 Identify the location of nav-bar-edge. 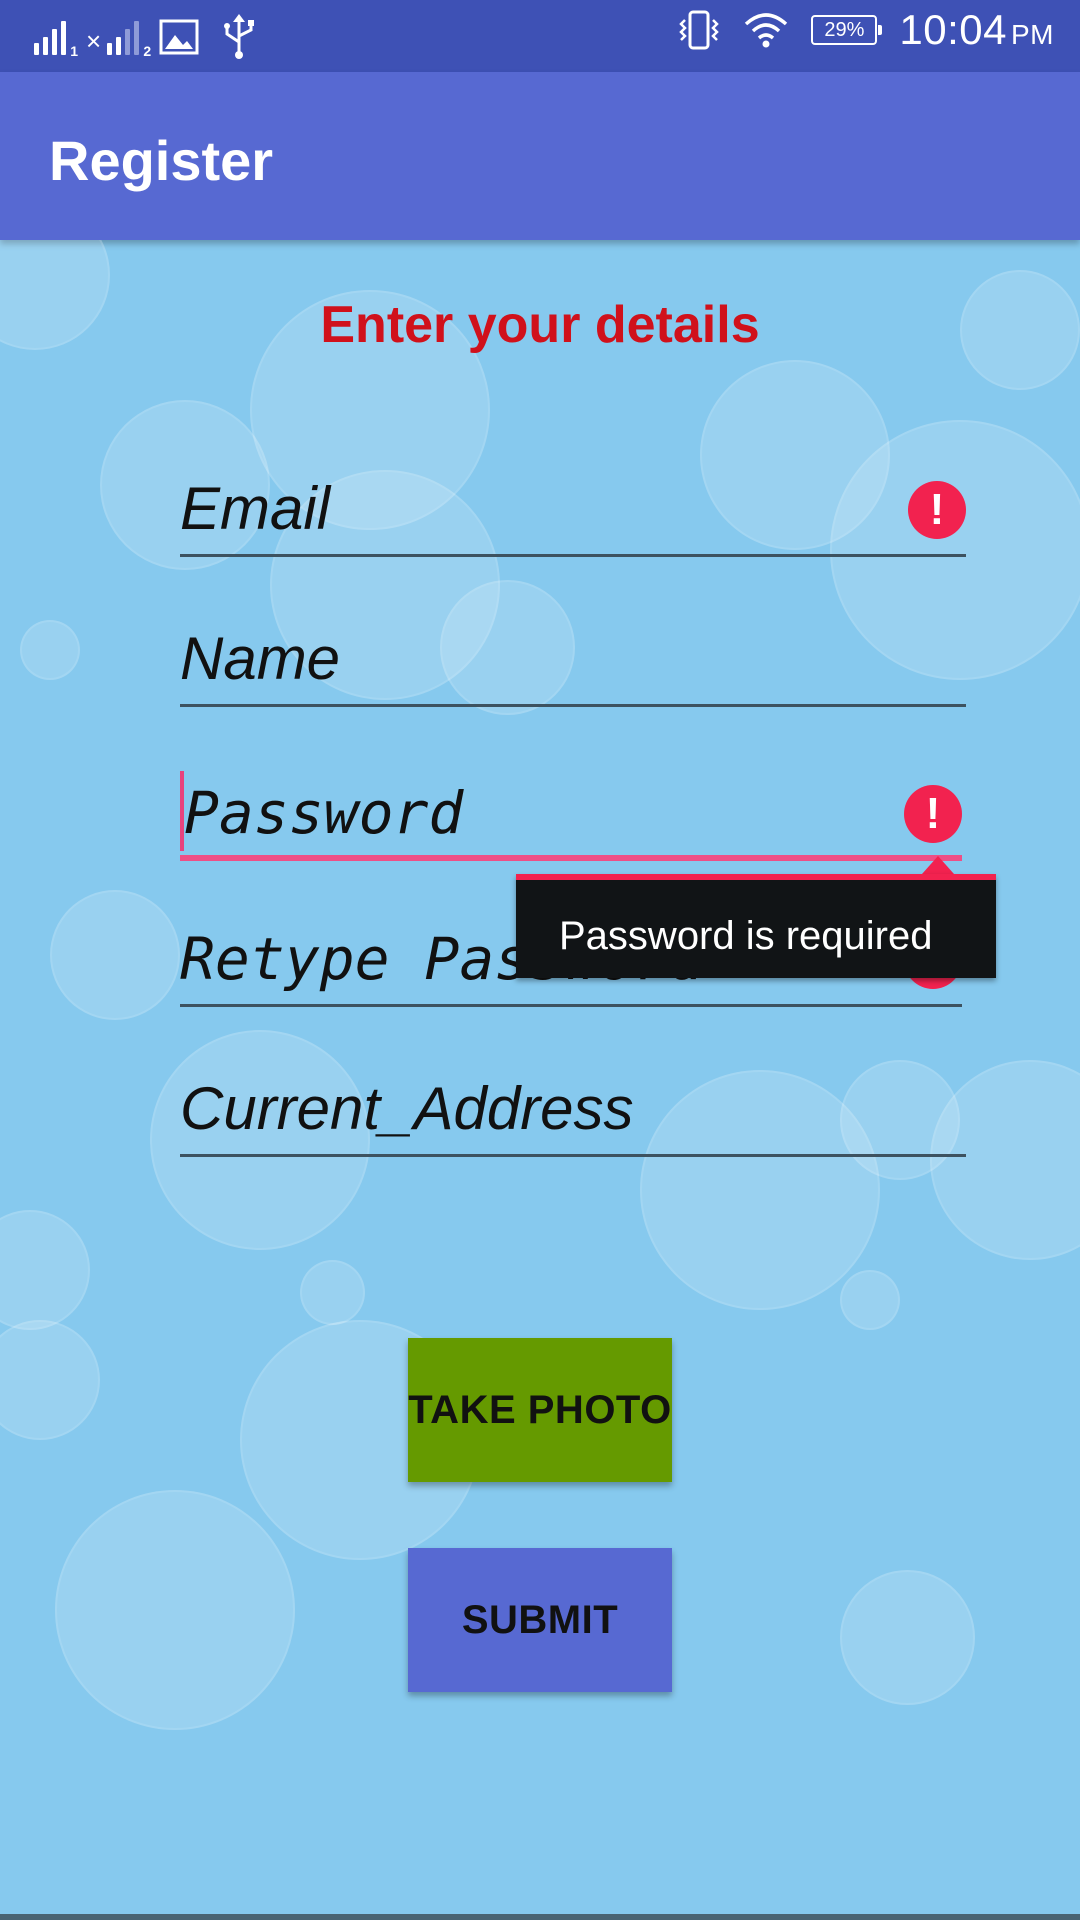
(540, 1917).